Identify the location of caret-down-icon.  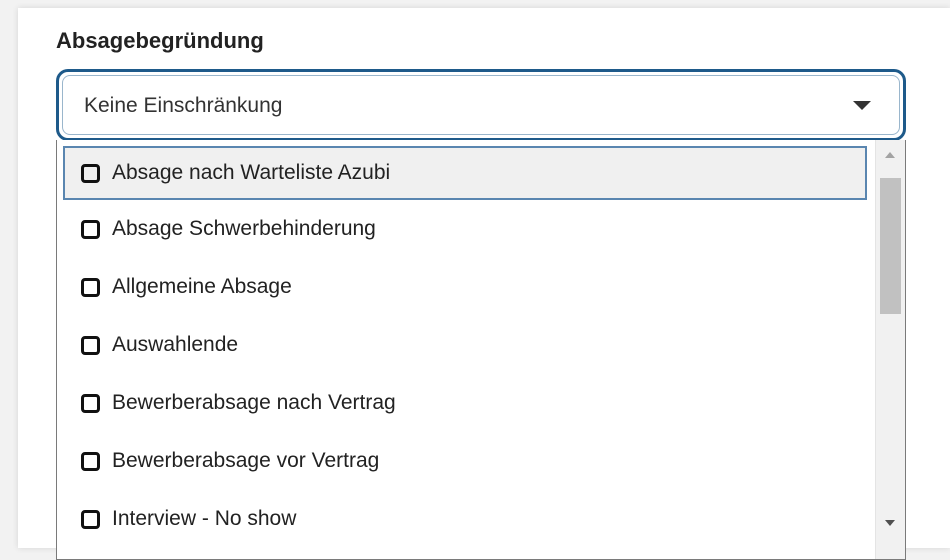
(862, 105).